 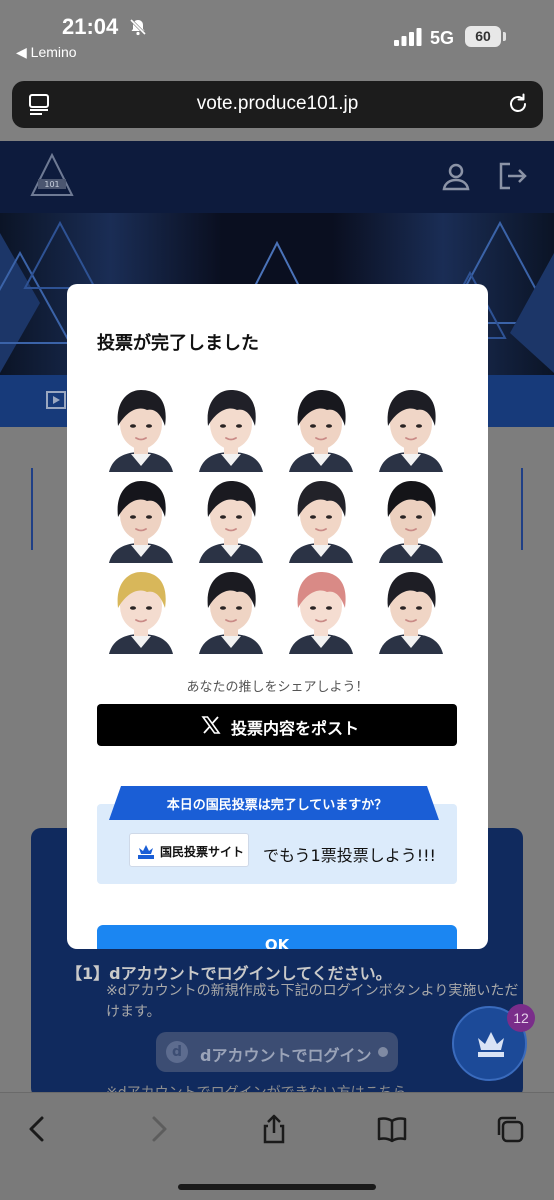 I want to click on play-icon, so click(x=56, y=400).